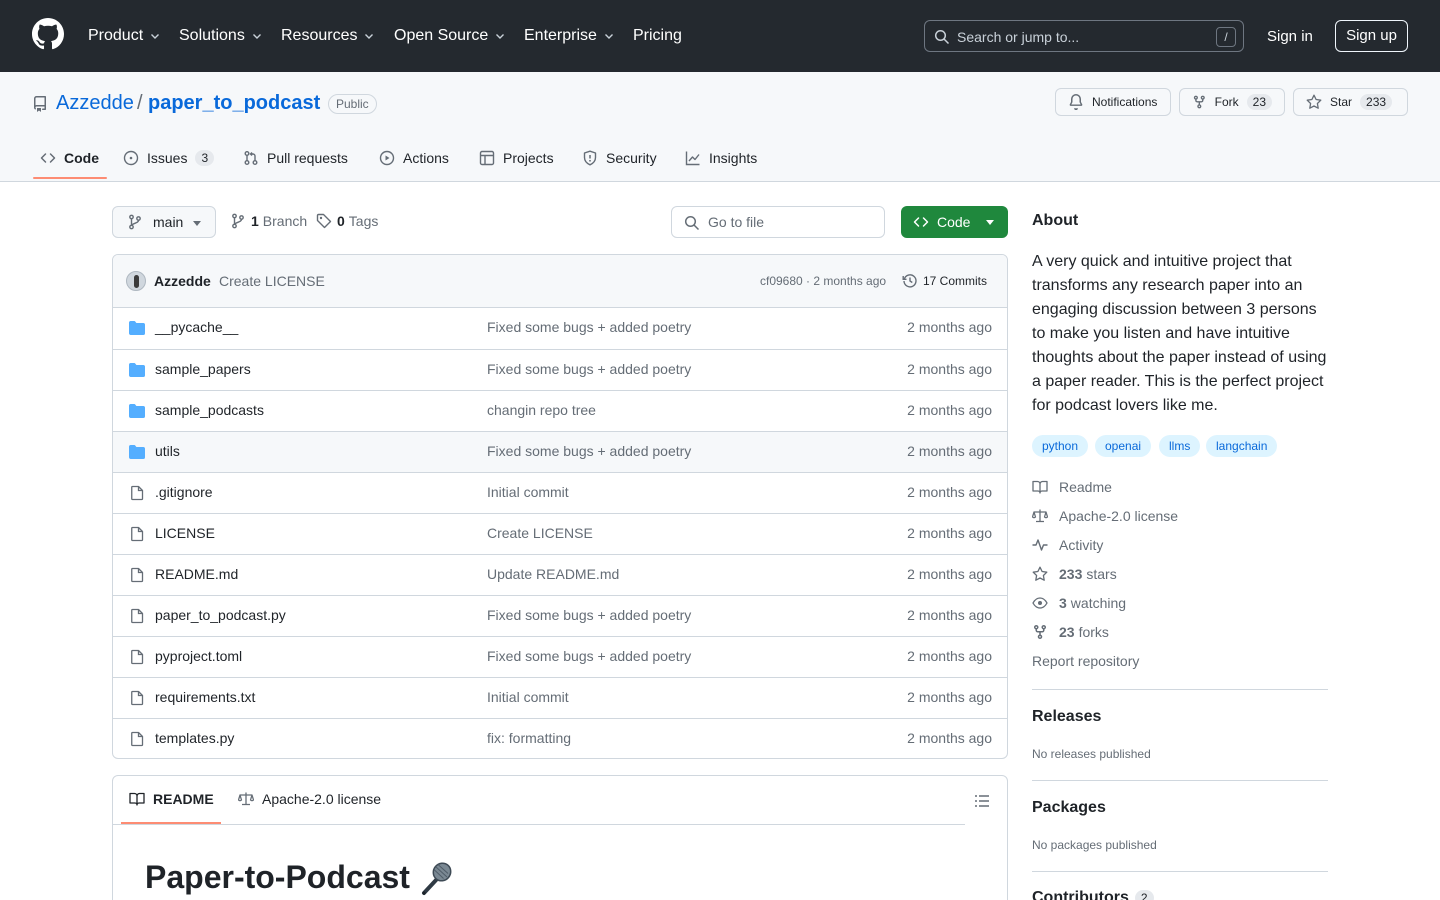  I want to click on contributors-heading: Contributors 2, so click(1093, 894).